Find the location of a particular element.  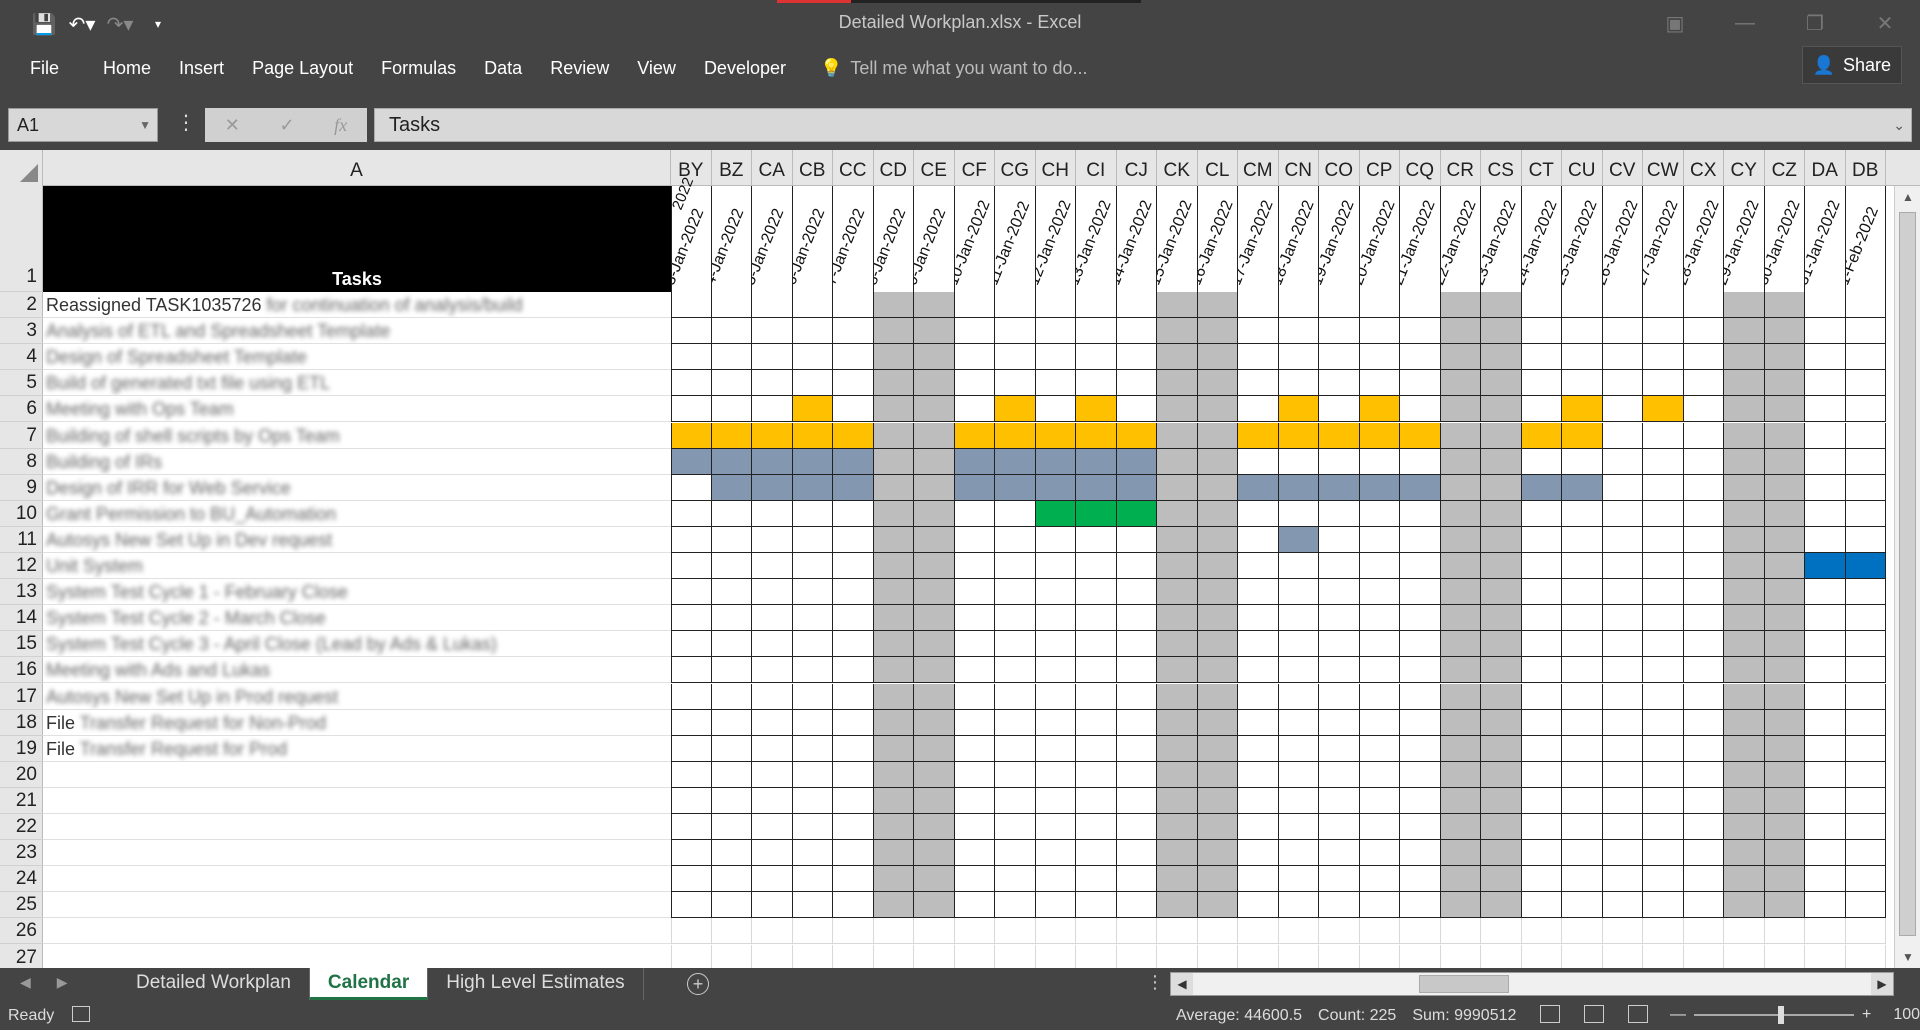

column-header: CX is located at coordinates (1704, 168).